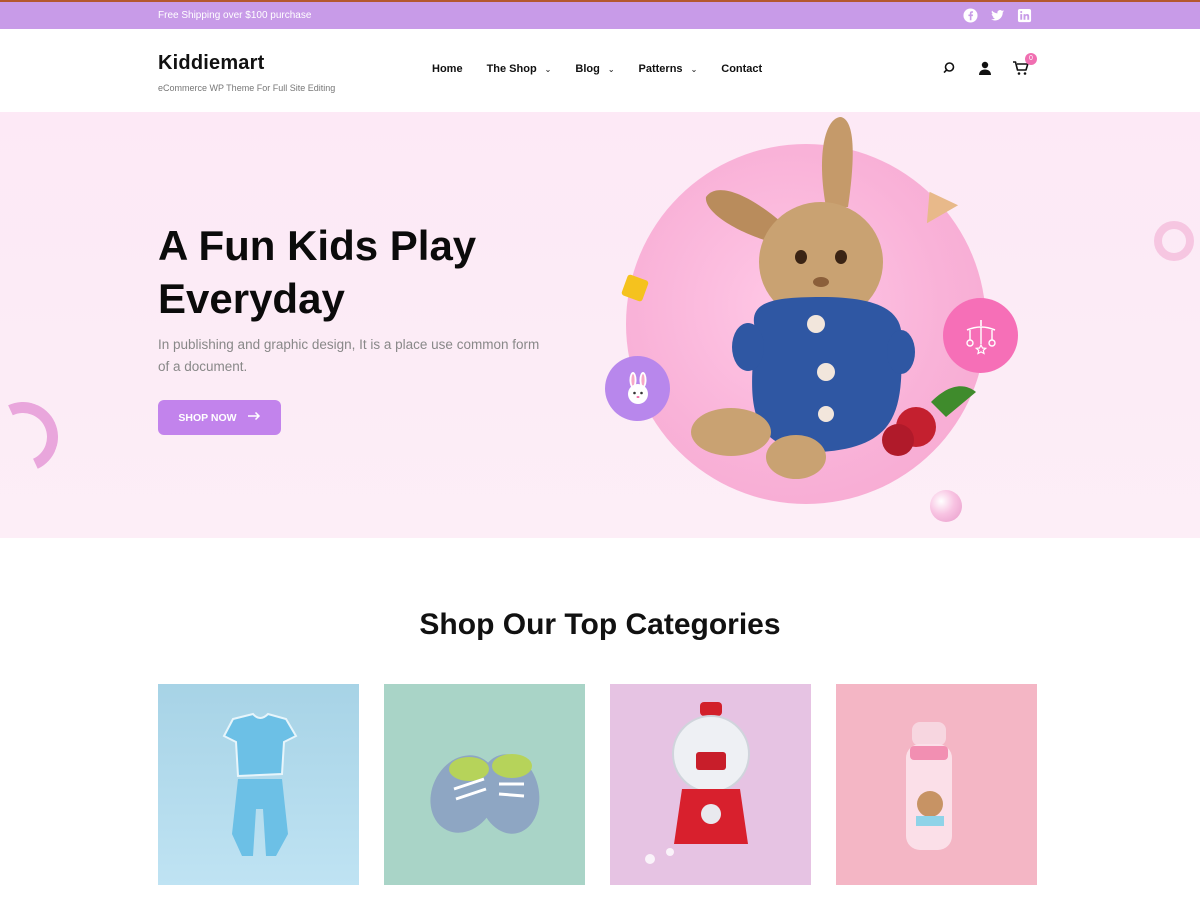 Image resolution: width=1200 pixels, height=900 pixels. I want to click on categories-heading: Shop Our Top Categories, so click(600, 624).